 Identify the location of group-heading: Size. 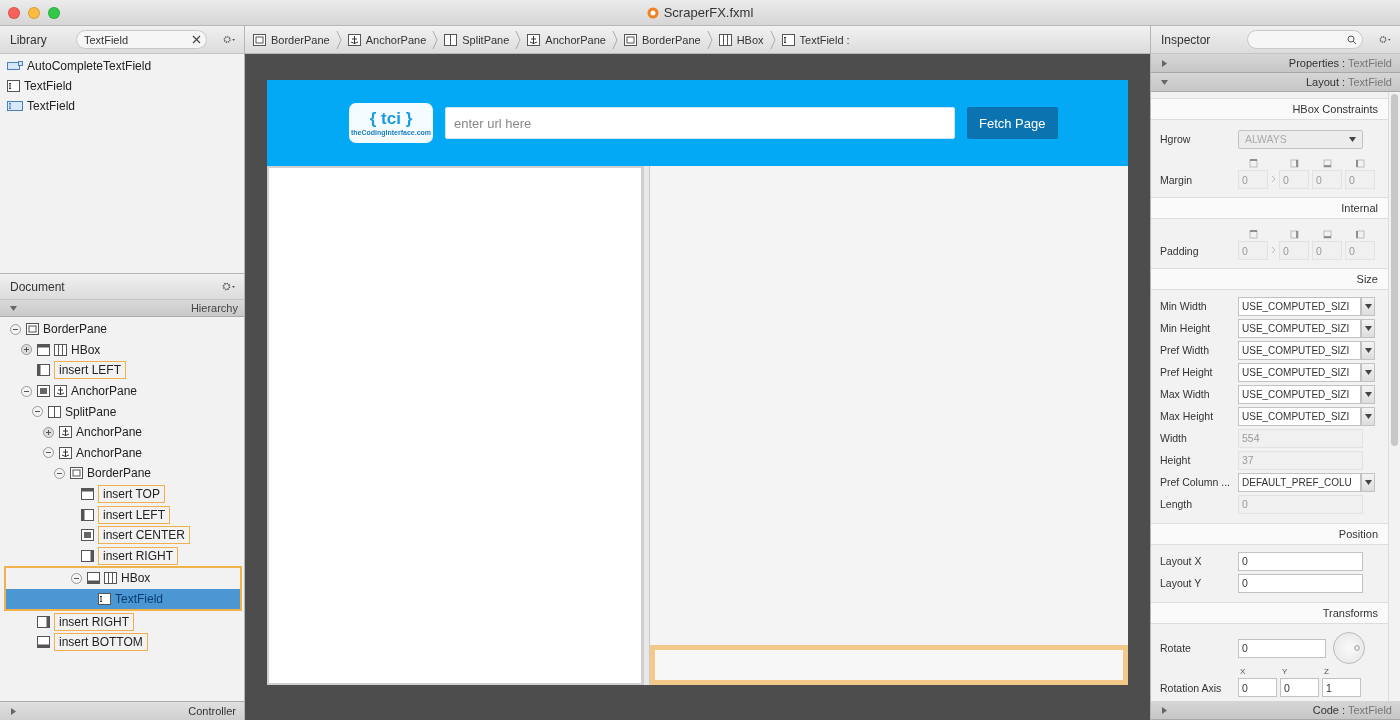
(1269, 279).